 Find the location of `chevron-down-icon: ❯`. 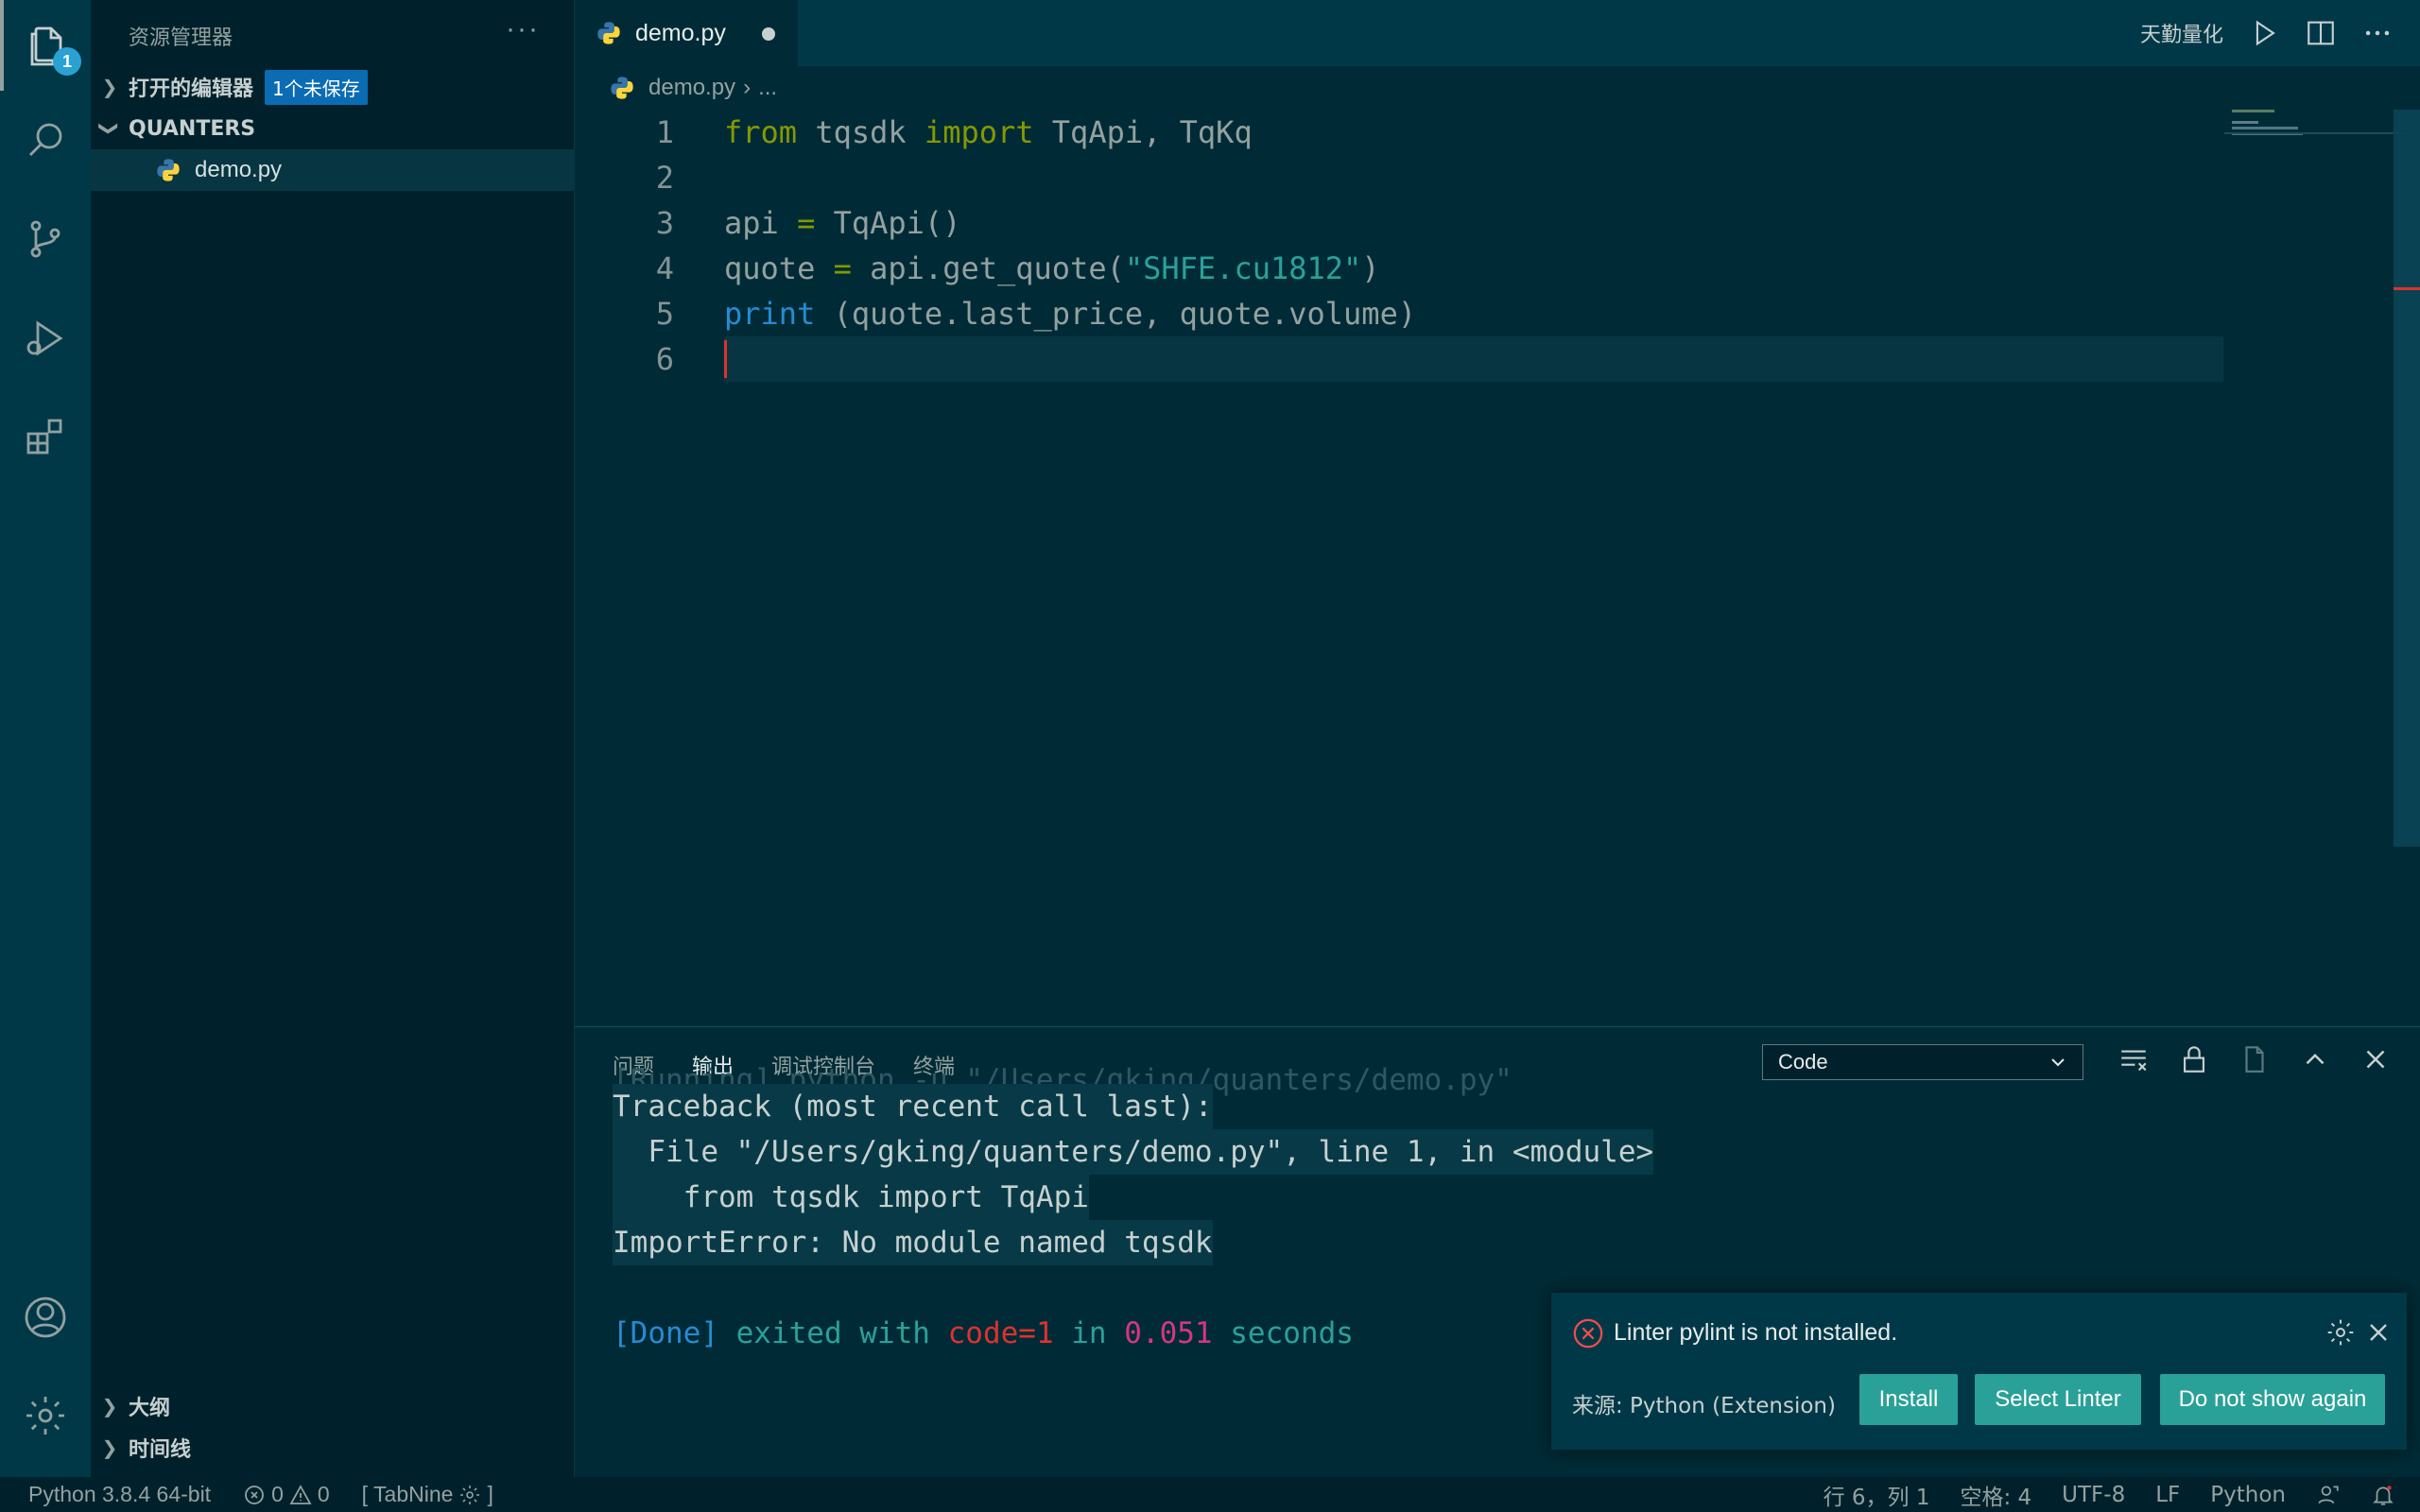

chevron-down-icon: ❯ is located at coordinates (109, 128).